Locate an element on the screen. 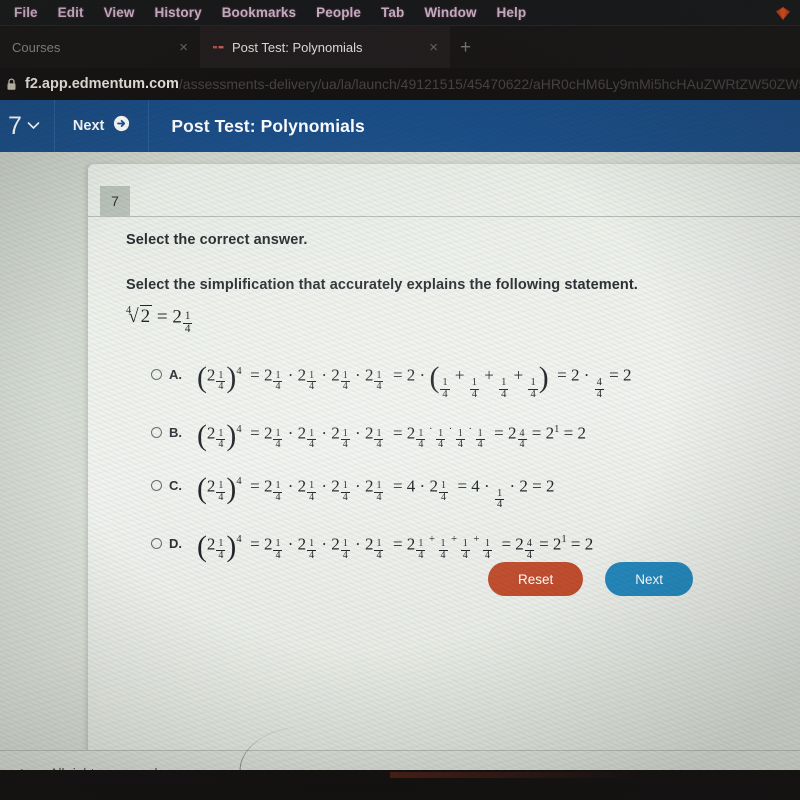 This screenshot has width=800, height=800. card-divider is located at coordinates (444, 216).